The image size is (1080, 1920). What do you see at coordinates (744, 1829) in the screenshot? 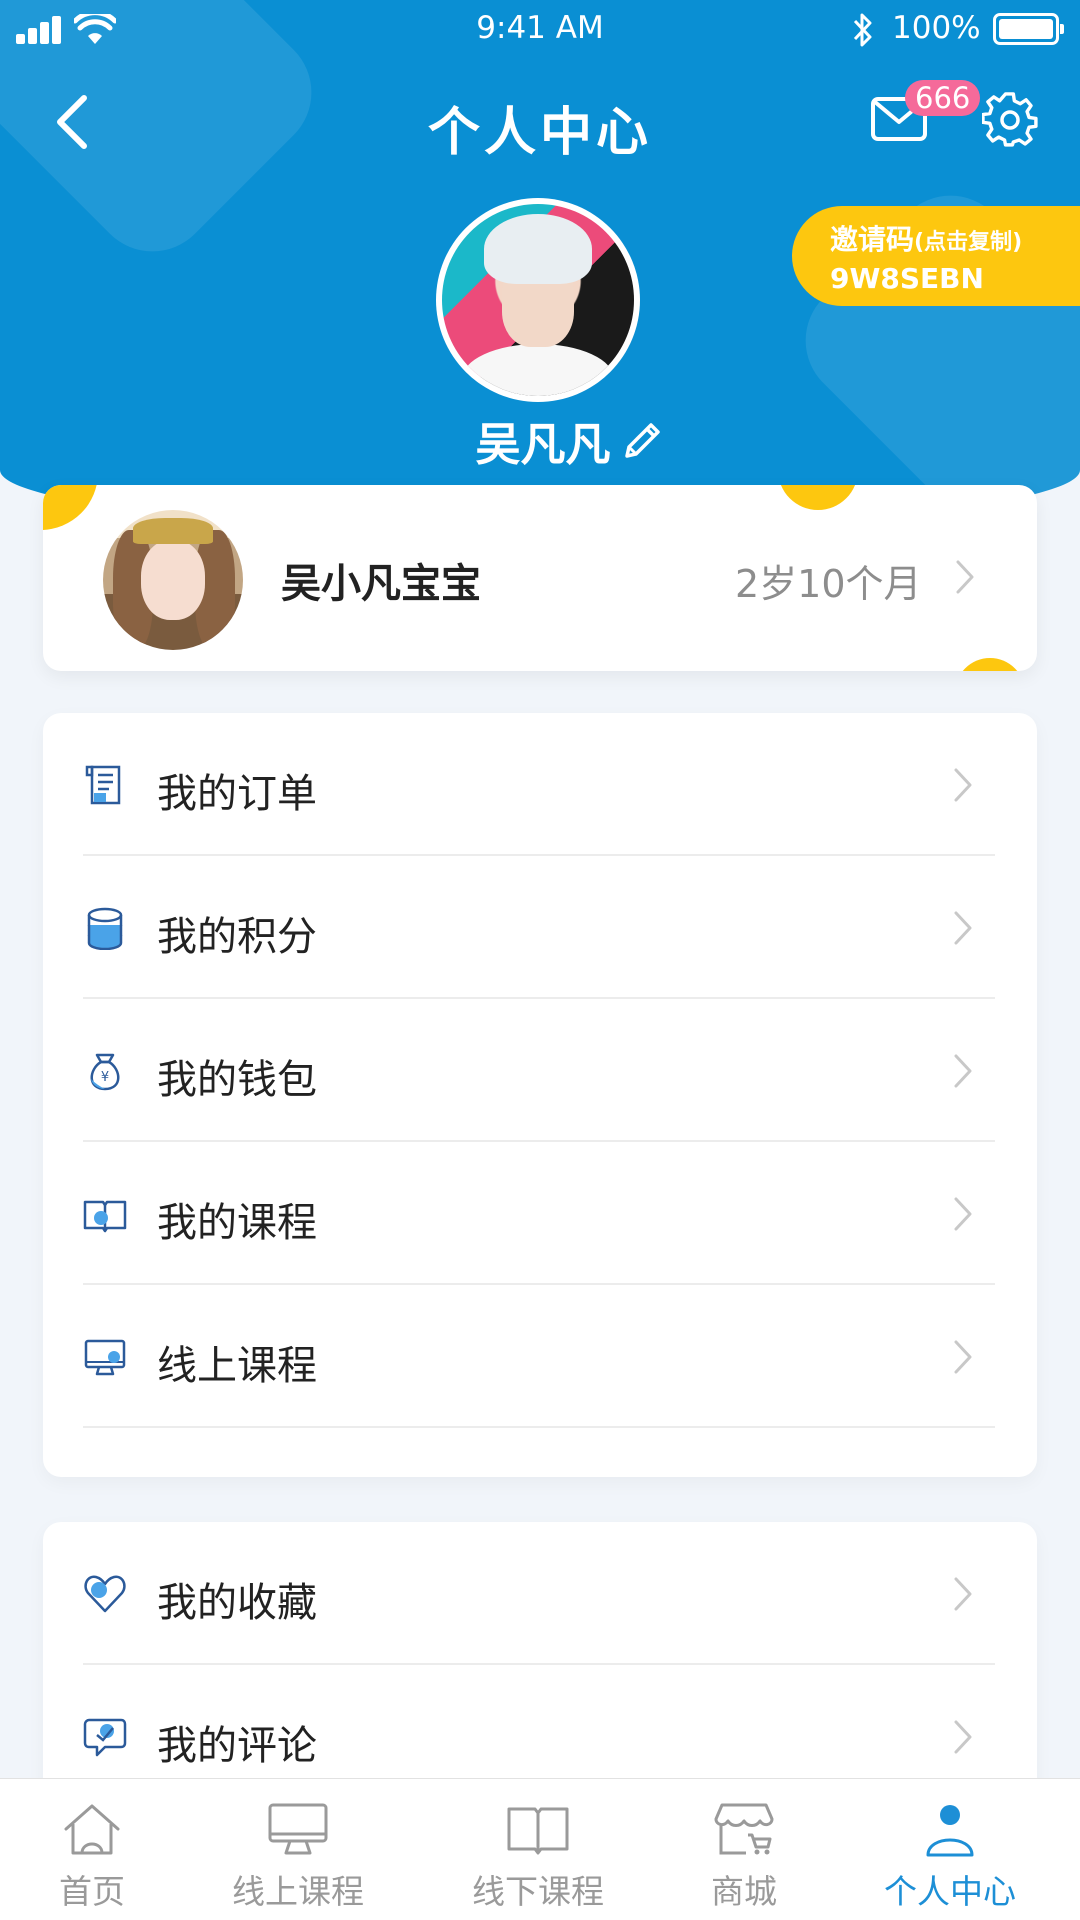
I see `shop-icon` at bounding box center [744, 1829].